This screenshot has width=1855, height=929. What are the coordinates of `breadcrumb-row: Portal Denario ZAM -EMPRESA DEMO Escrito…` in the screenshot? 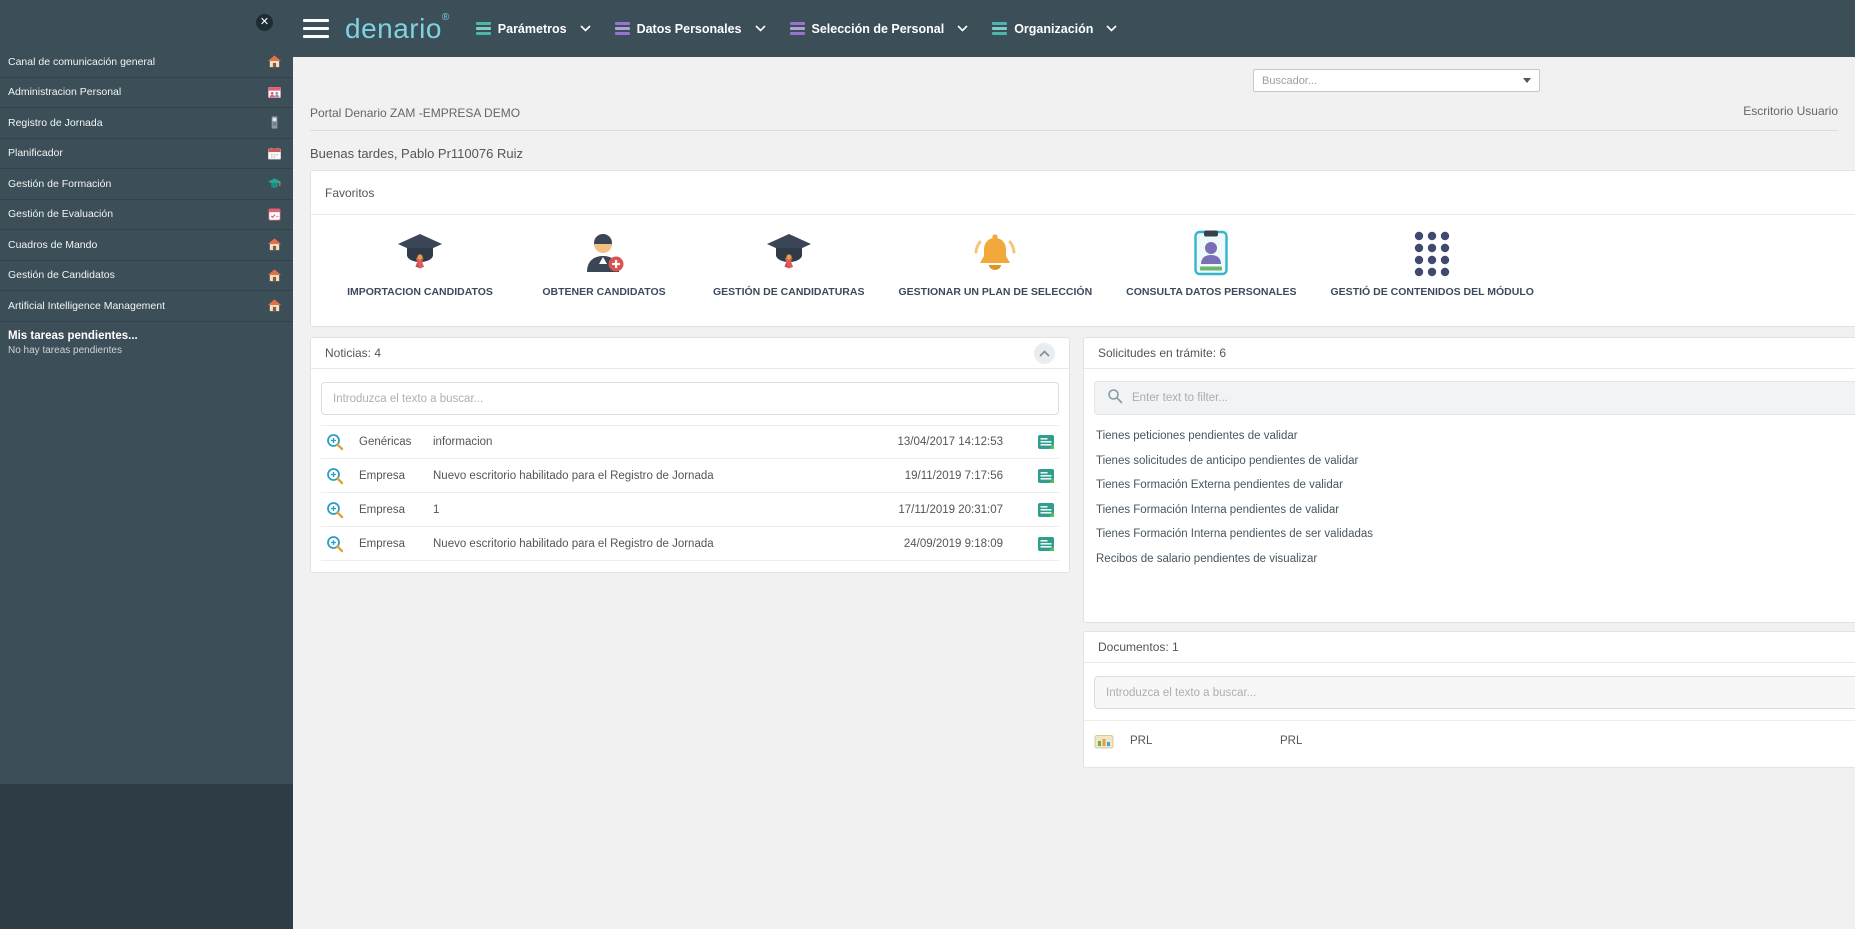 It's located at (1074, 117).